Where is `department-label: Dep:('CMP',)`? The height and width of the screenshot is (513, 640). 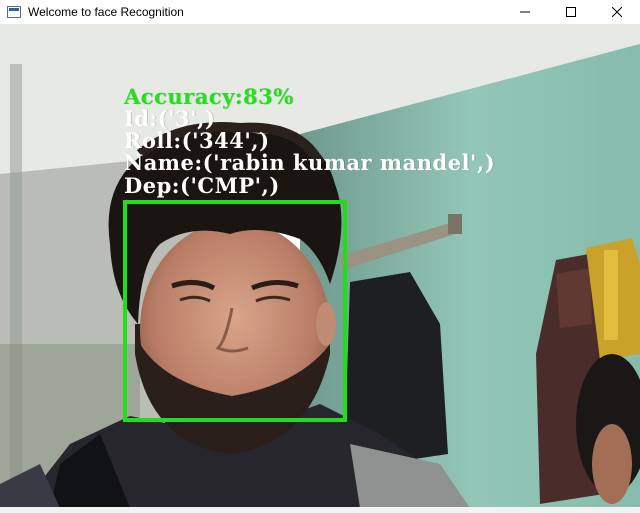 department-label: Dep:('CMP',) is located at coordinates (202, 185).